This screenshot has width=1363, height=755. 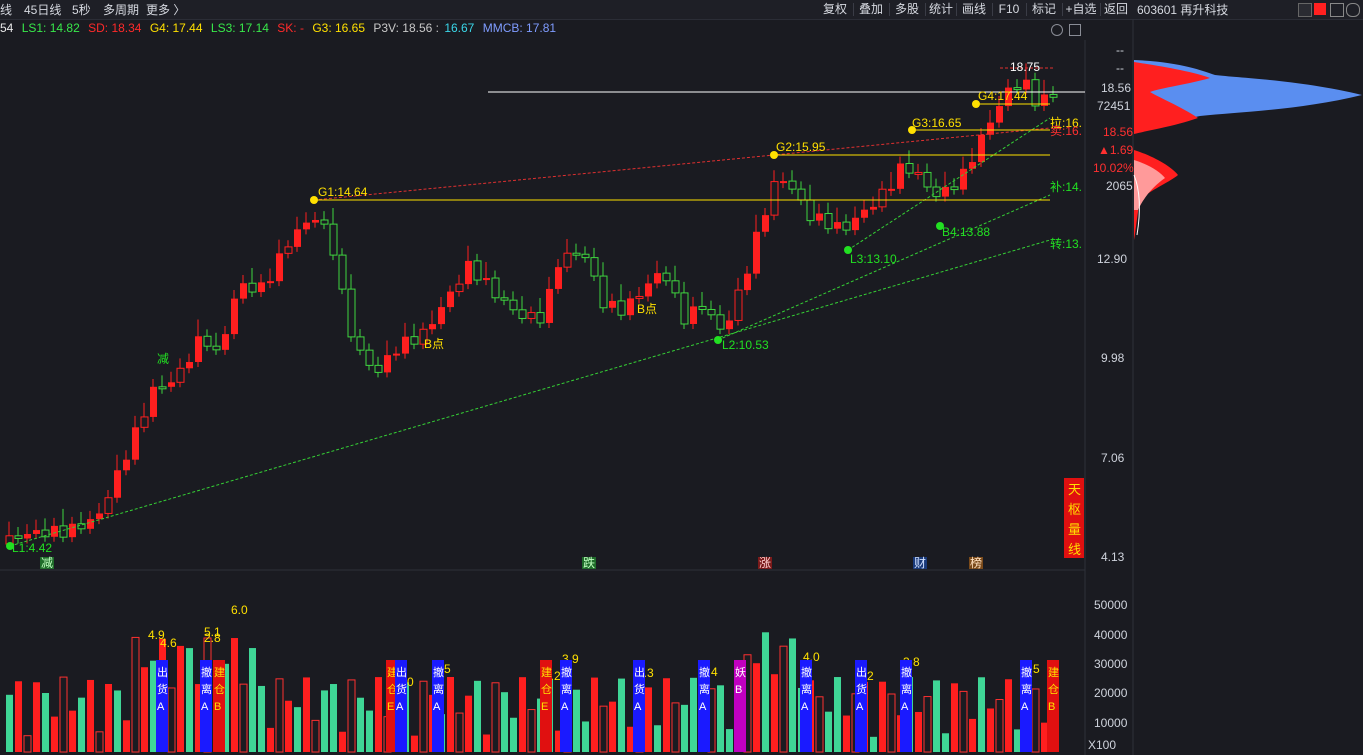 I want to click on vol-label: 6.0, so click(x=239, y=610).